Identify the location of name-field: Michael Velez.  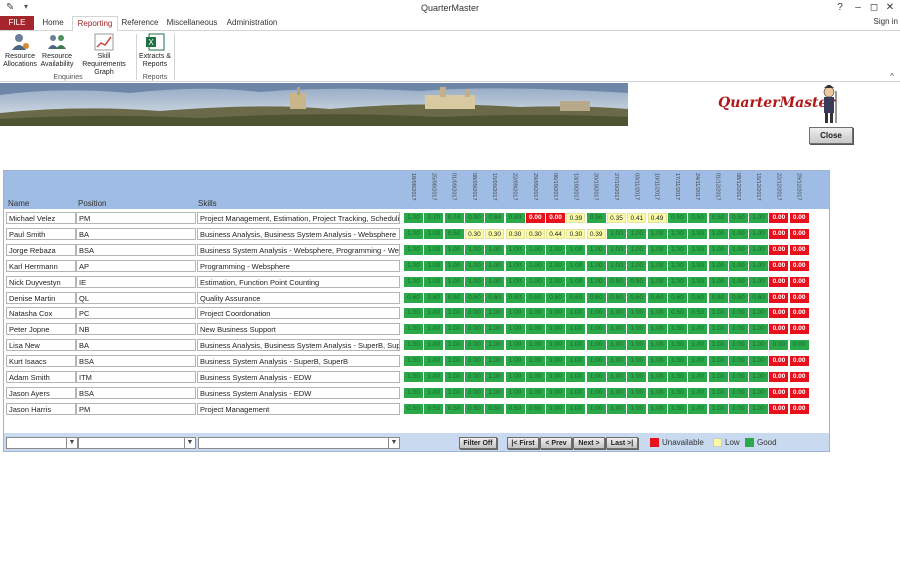
(41, 218).